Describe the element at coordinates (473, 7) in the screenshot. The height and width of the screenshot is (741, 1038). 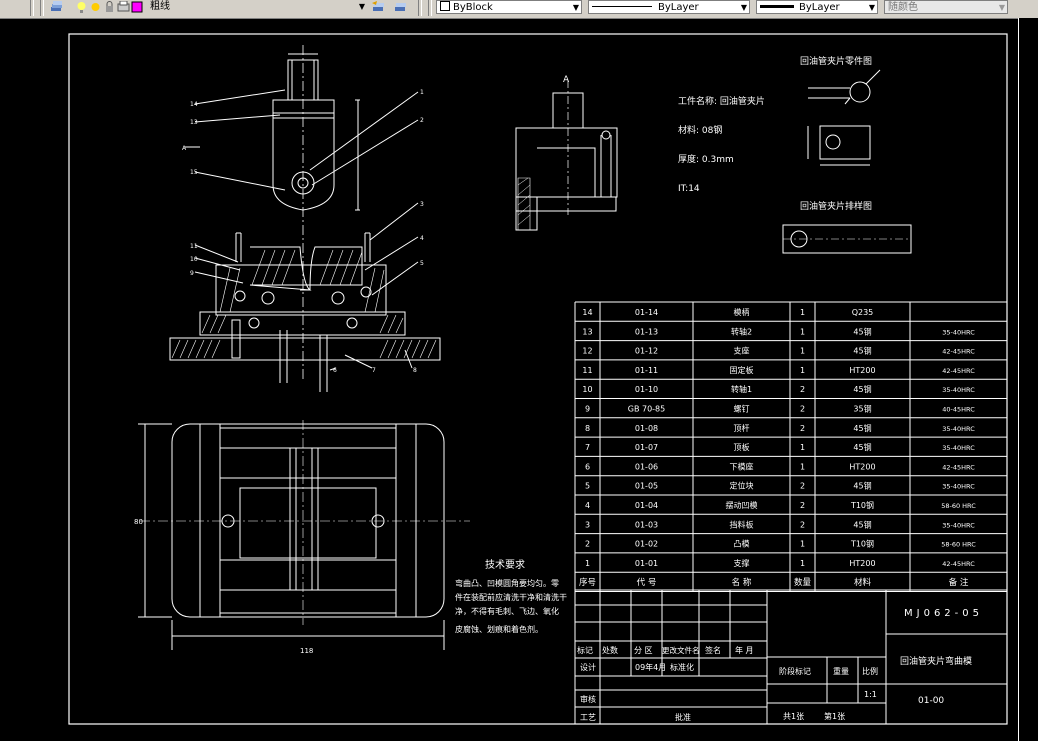
I see `color-control-value: ByBlock` at that location.